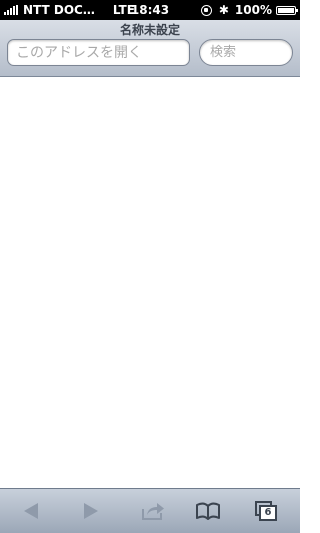  I want to click on browser-toolbar: 6, so click(150, 510).